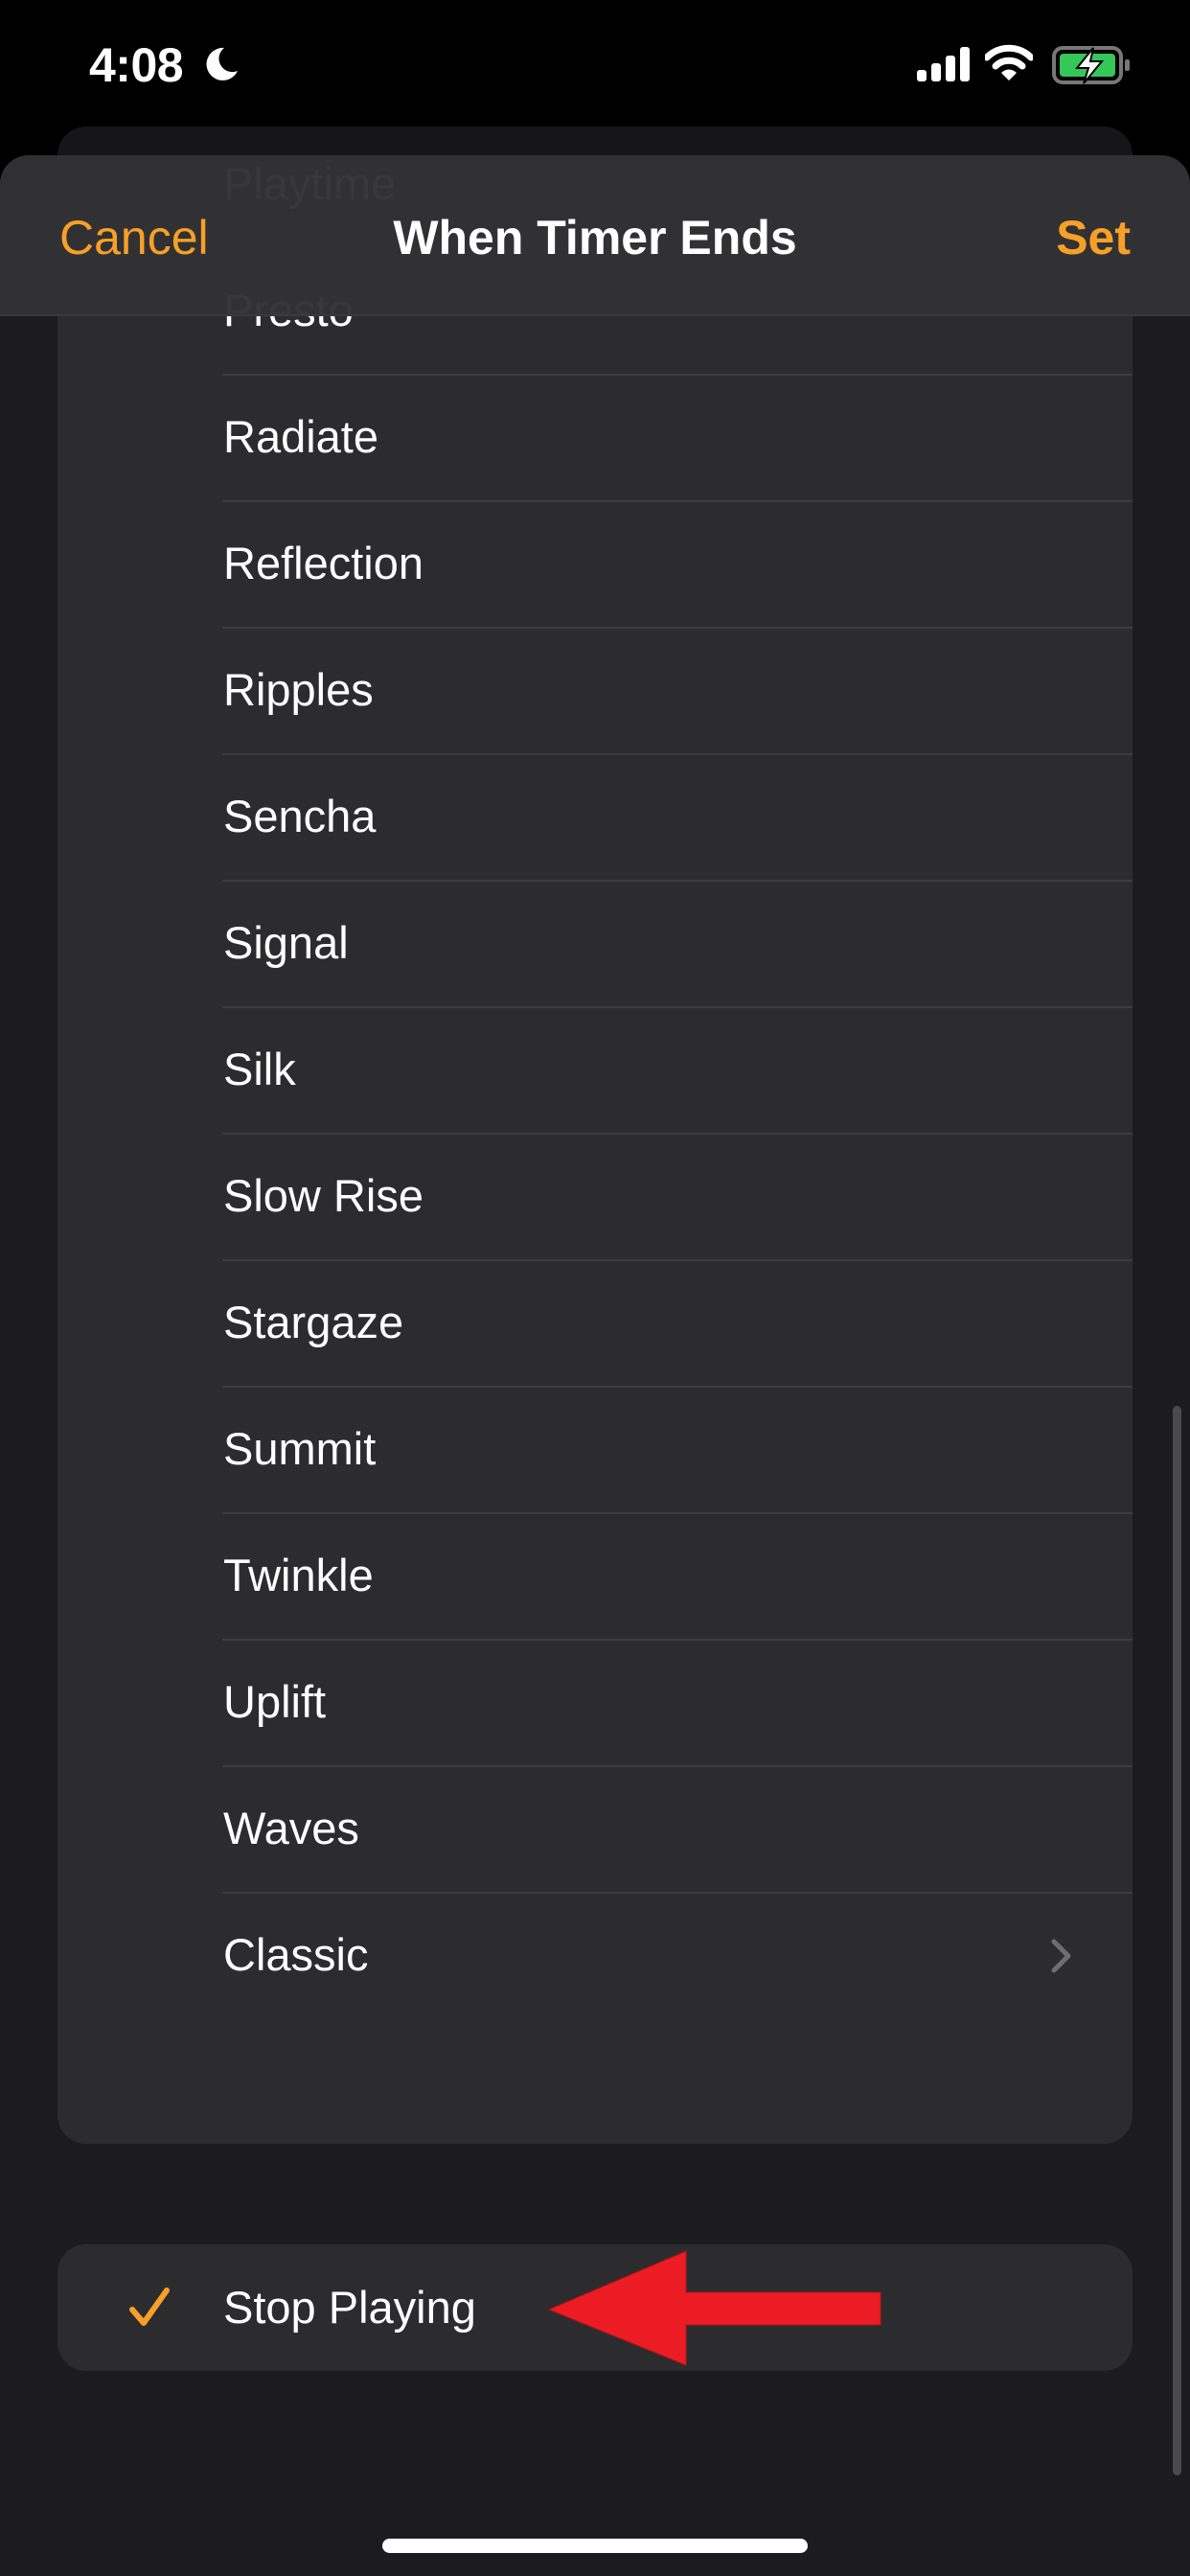 Image resolution: width=1190 pixels, height=2576 pixels. What do you see at coordinates (1177, 1940) in the screenshot?
I see `scroll-indicator` at bounding box center [1177, 1940].